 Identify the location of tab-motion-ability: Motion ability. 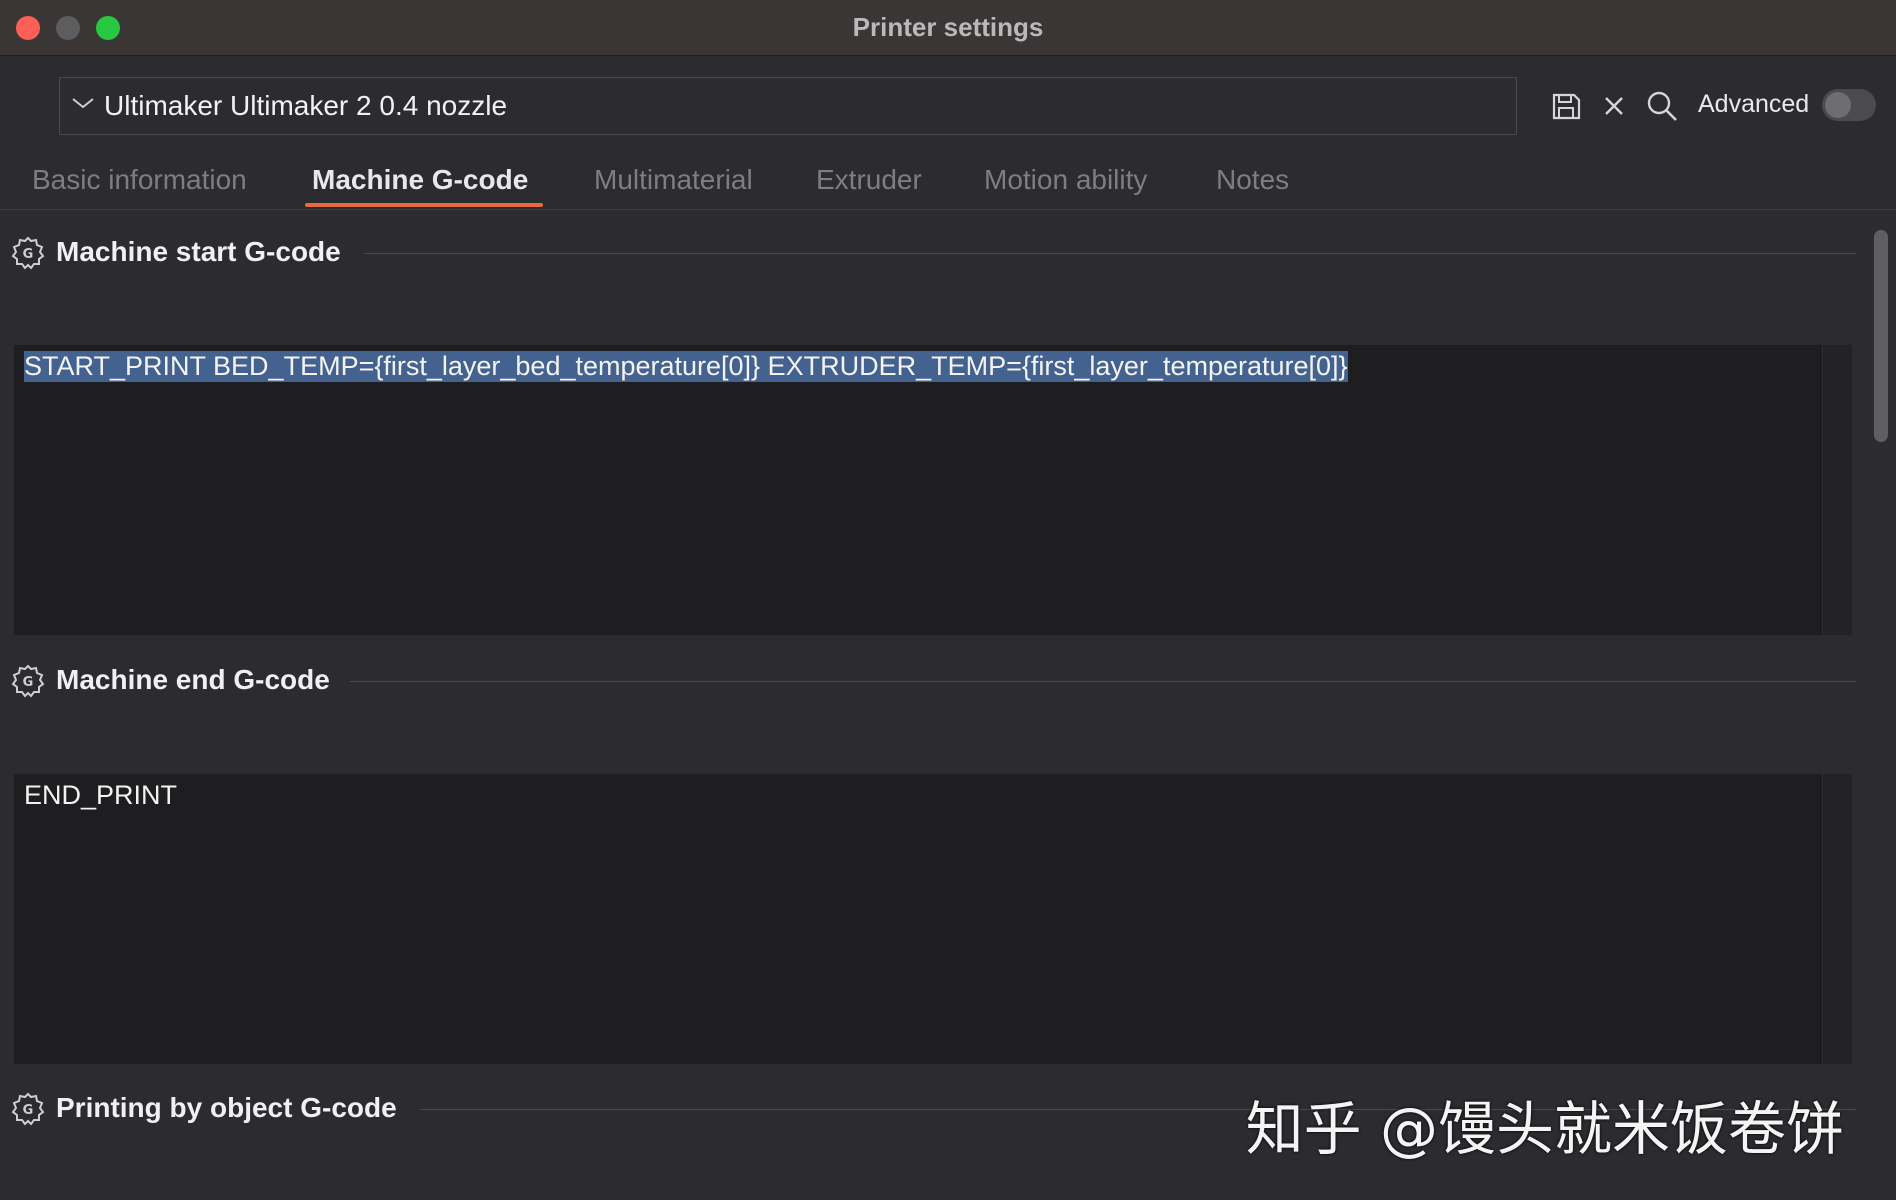
(1065, 180).